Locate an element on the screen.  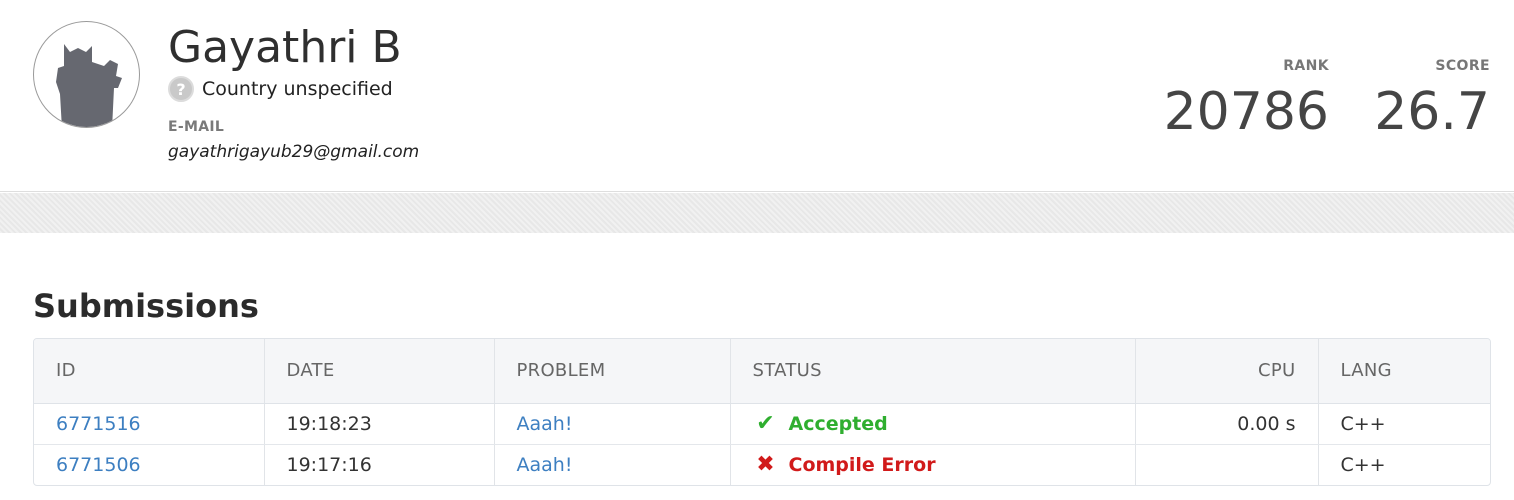
submission-date: 19:17:16 is located at coordinates (379, 464).